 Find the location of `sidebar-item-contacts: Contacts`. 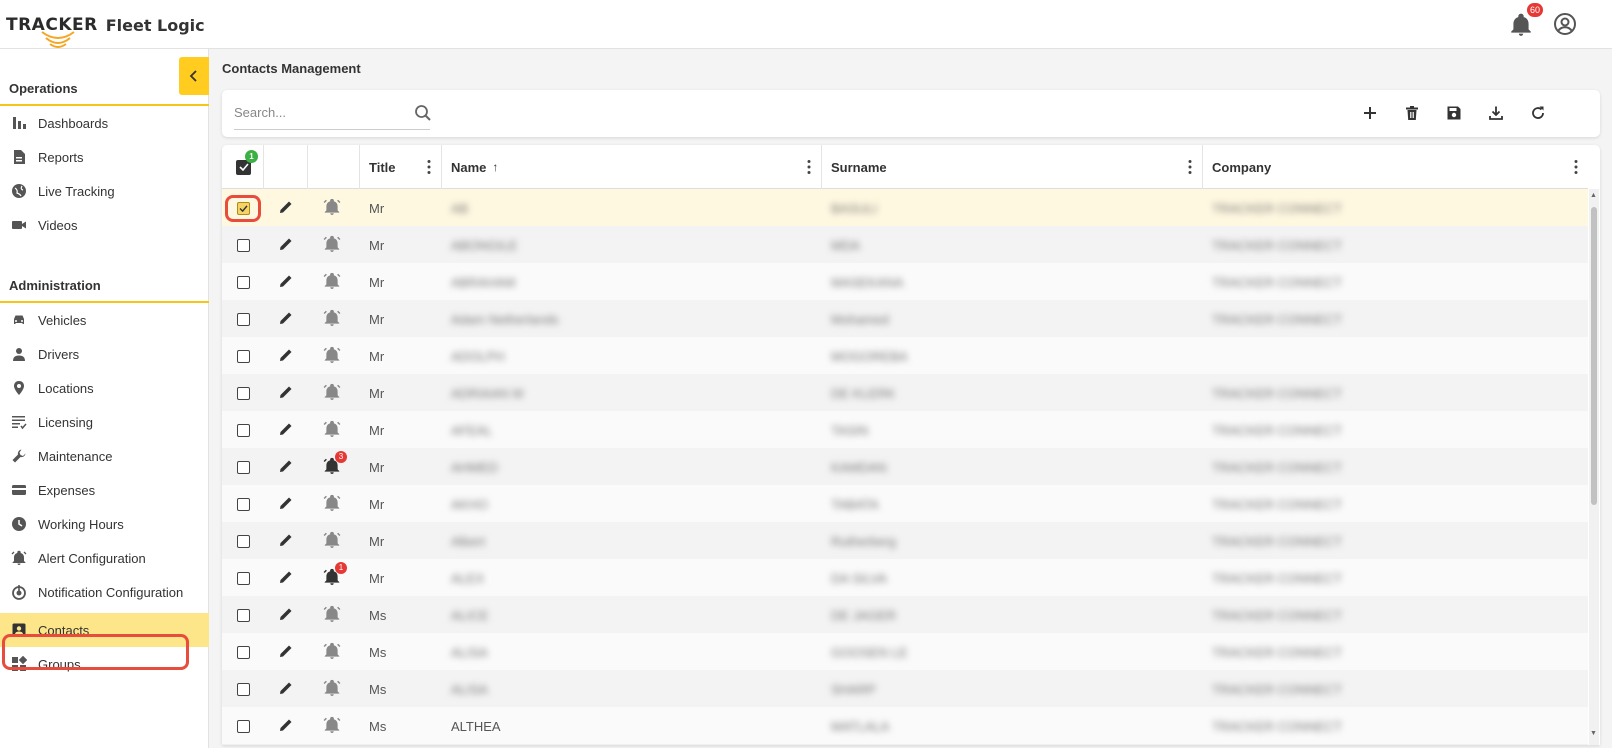

sidebar-item-contacts: Contacts is located at coordinates (104, 630).